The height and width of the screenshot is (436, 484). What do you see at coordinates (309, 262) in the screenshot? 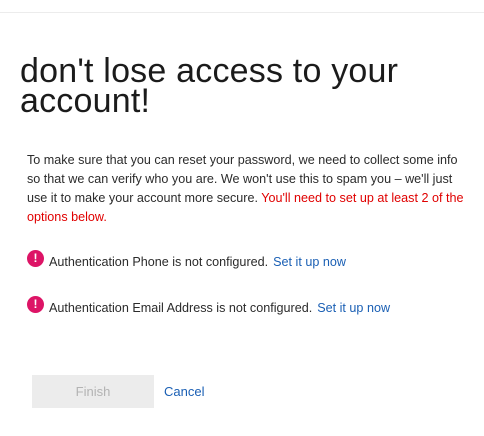
I see `setup-phone-link: Set it up now` at bounding box center [309, 262].